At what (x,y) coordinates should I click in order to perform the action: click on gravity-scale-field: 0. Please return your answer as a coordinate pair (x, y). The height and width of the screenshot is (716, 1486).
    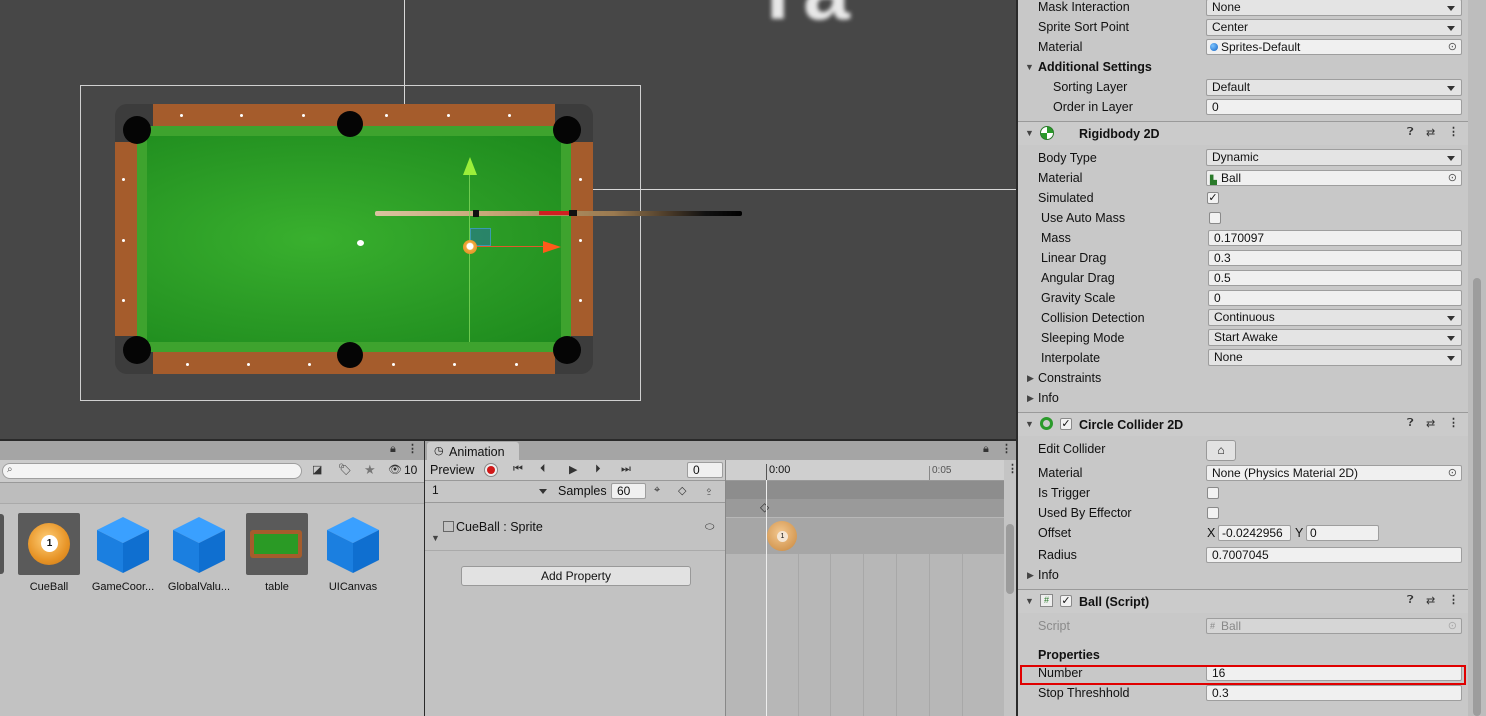
    Looking at the image, I should click on (1335, 298).